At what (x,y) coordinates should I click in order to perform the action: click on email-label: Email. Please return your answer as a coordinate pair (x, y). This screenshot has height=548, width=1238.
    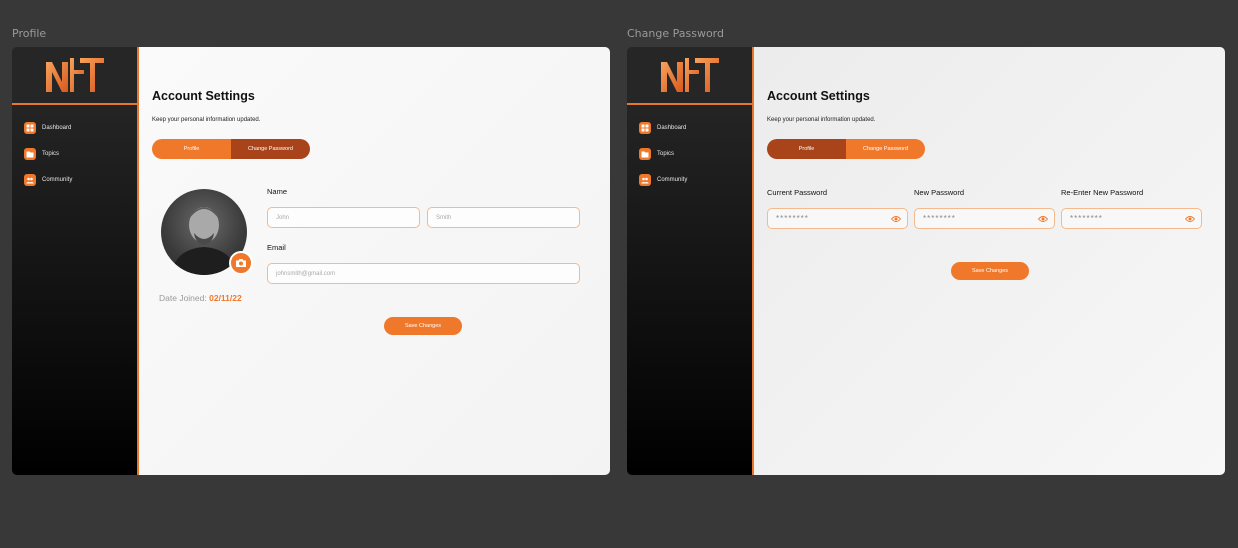
    Looking at the image, I should click on (276, 247).